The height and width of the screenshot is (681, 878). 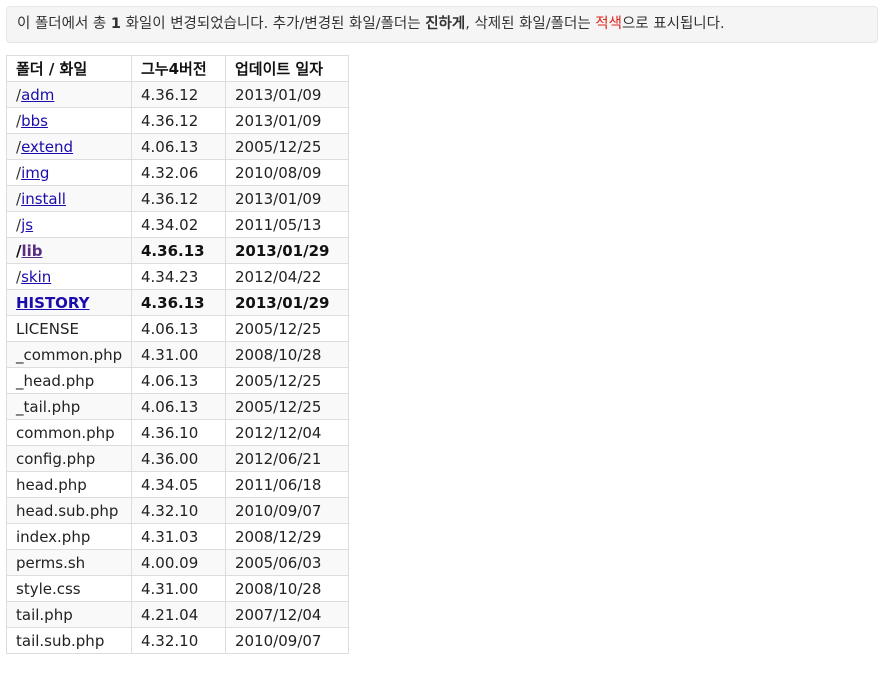 I want to click on folder-link: bbs, so click(x=34, y=121).